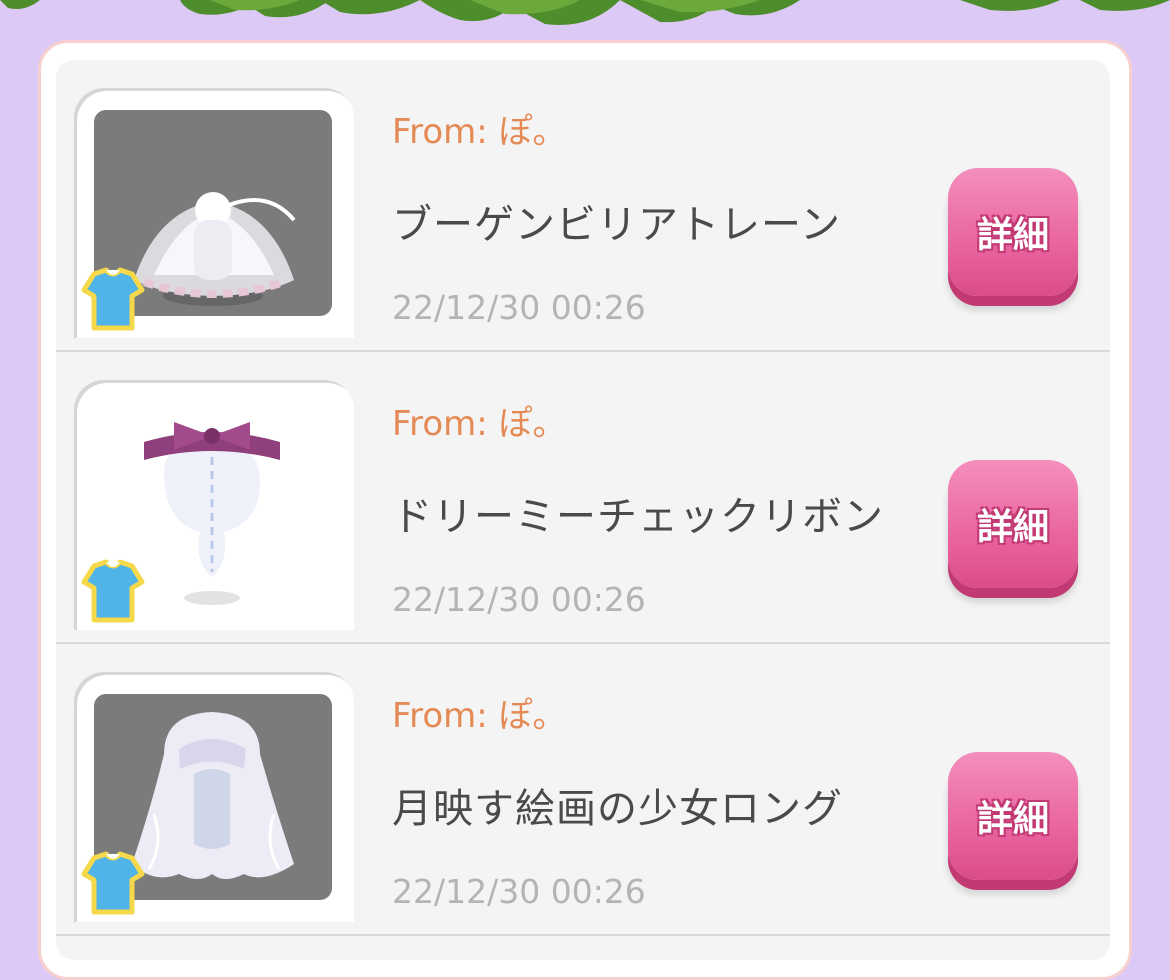  I want to click on item-name: ドリーミーチェックリボン, so click(638, 517).